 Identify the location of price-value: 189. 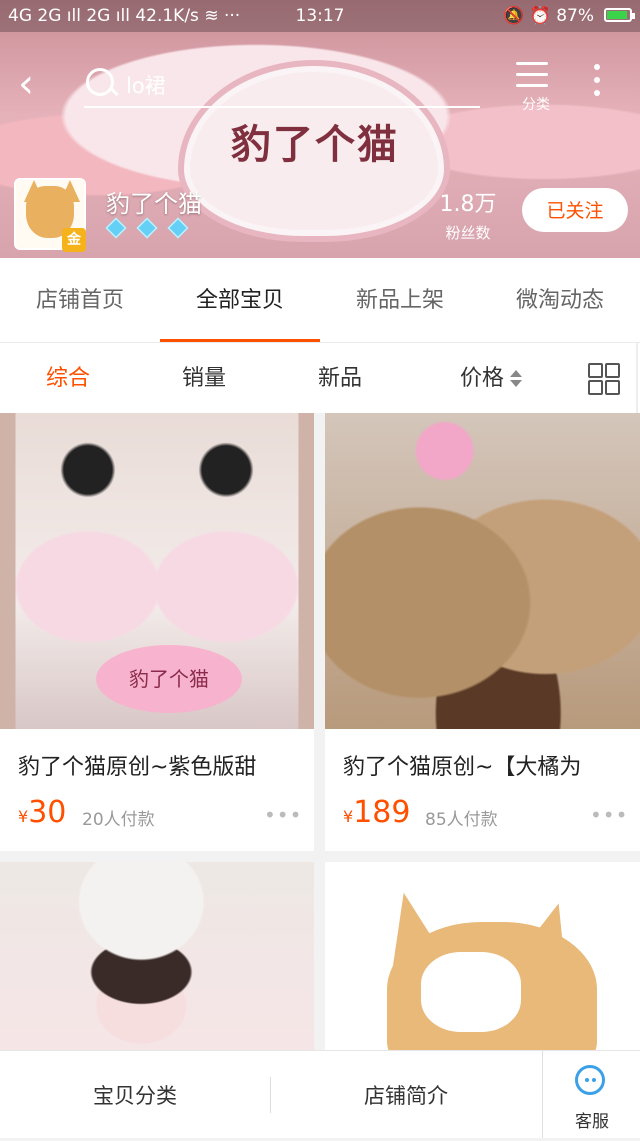
(382, 812).